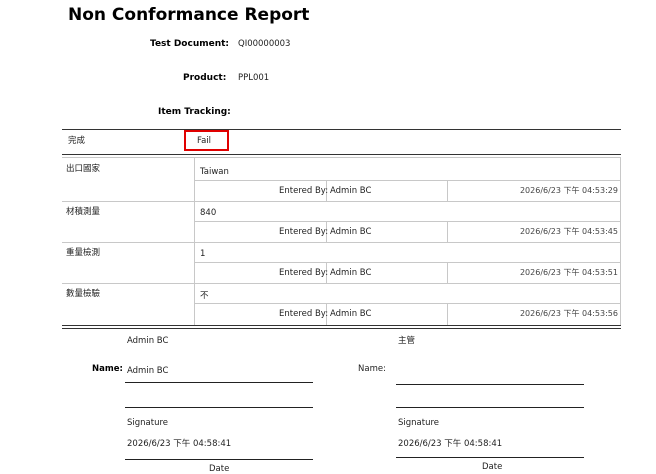 This screenshot has height=474, width=656. Describe the element at coordinates (264, 44) in the screenshot. I see `test-document-value: QI00000003` at that location.